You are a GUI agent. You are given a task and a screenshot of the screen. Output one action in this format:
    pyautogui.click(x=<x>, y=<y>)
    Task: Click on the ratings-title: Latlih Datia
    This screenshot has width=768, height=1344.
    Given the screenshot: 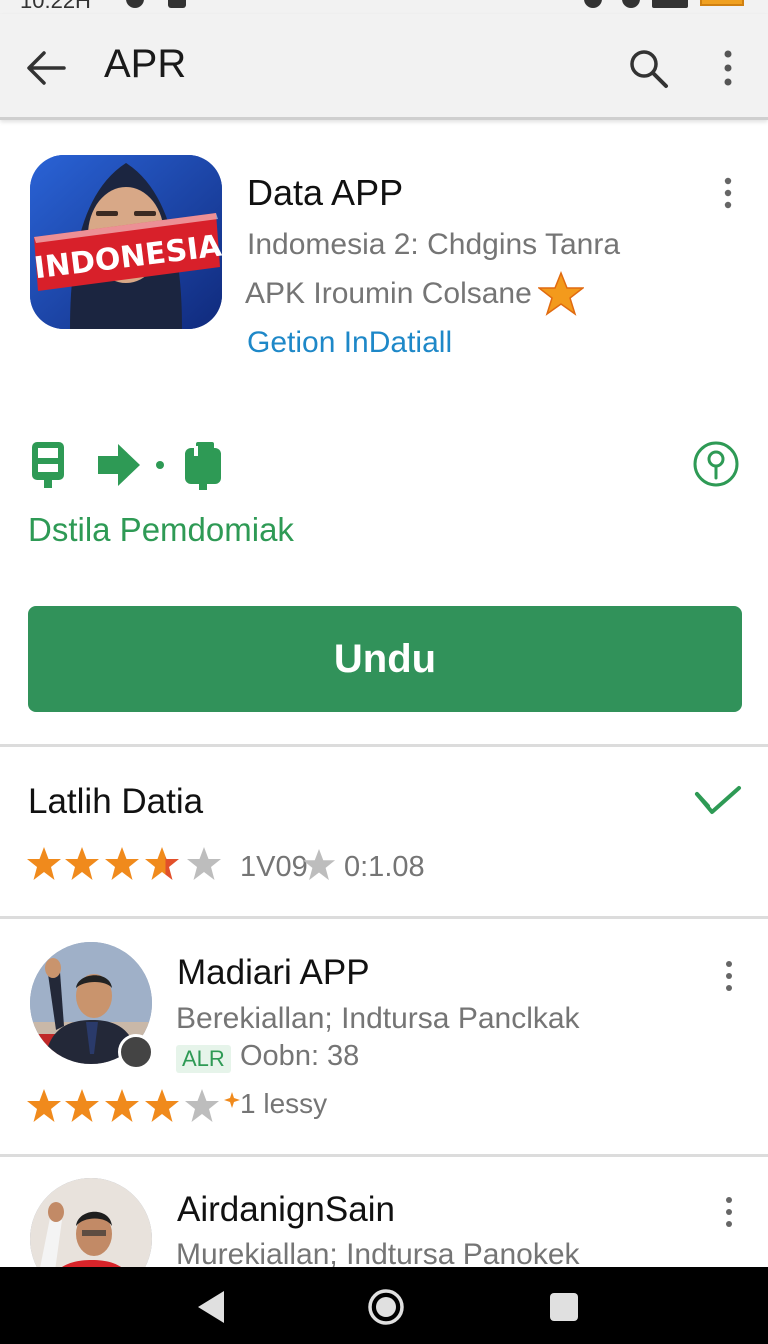 What is the action you would take?
    pyautogui.click(x=116, y=801)
    